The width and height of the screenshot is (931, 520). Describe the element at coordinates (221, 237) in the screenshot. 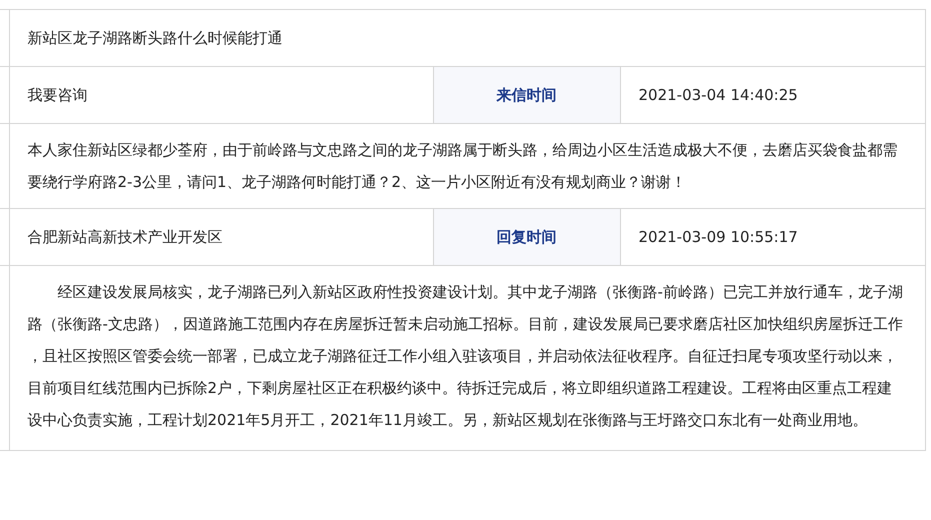

I see `reply-department: 合肥新站高新技术产业开发区` at that location.